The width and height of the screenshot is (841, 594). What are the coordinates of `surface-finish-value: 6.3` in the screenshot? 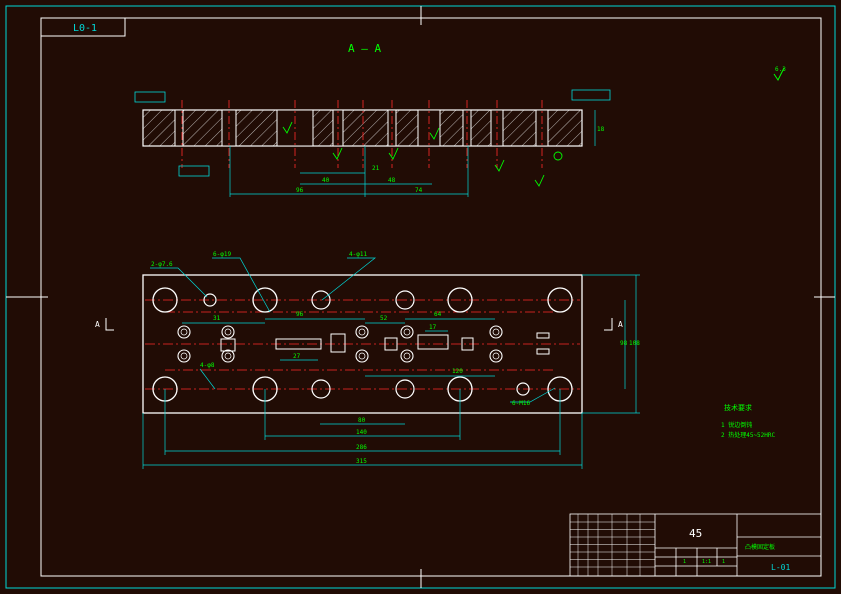 It's located at (780, 69).